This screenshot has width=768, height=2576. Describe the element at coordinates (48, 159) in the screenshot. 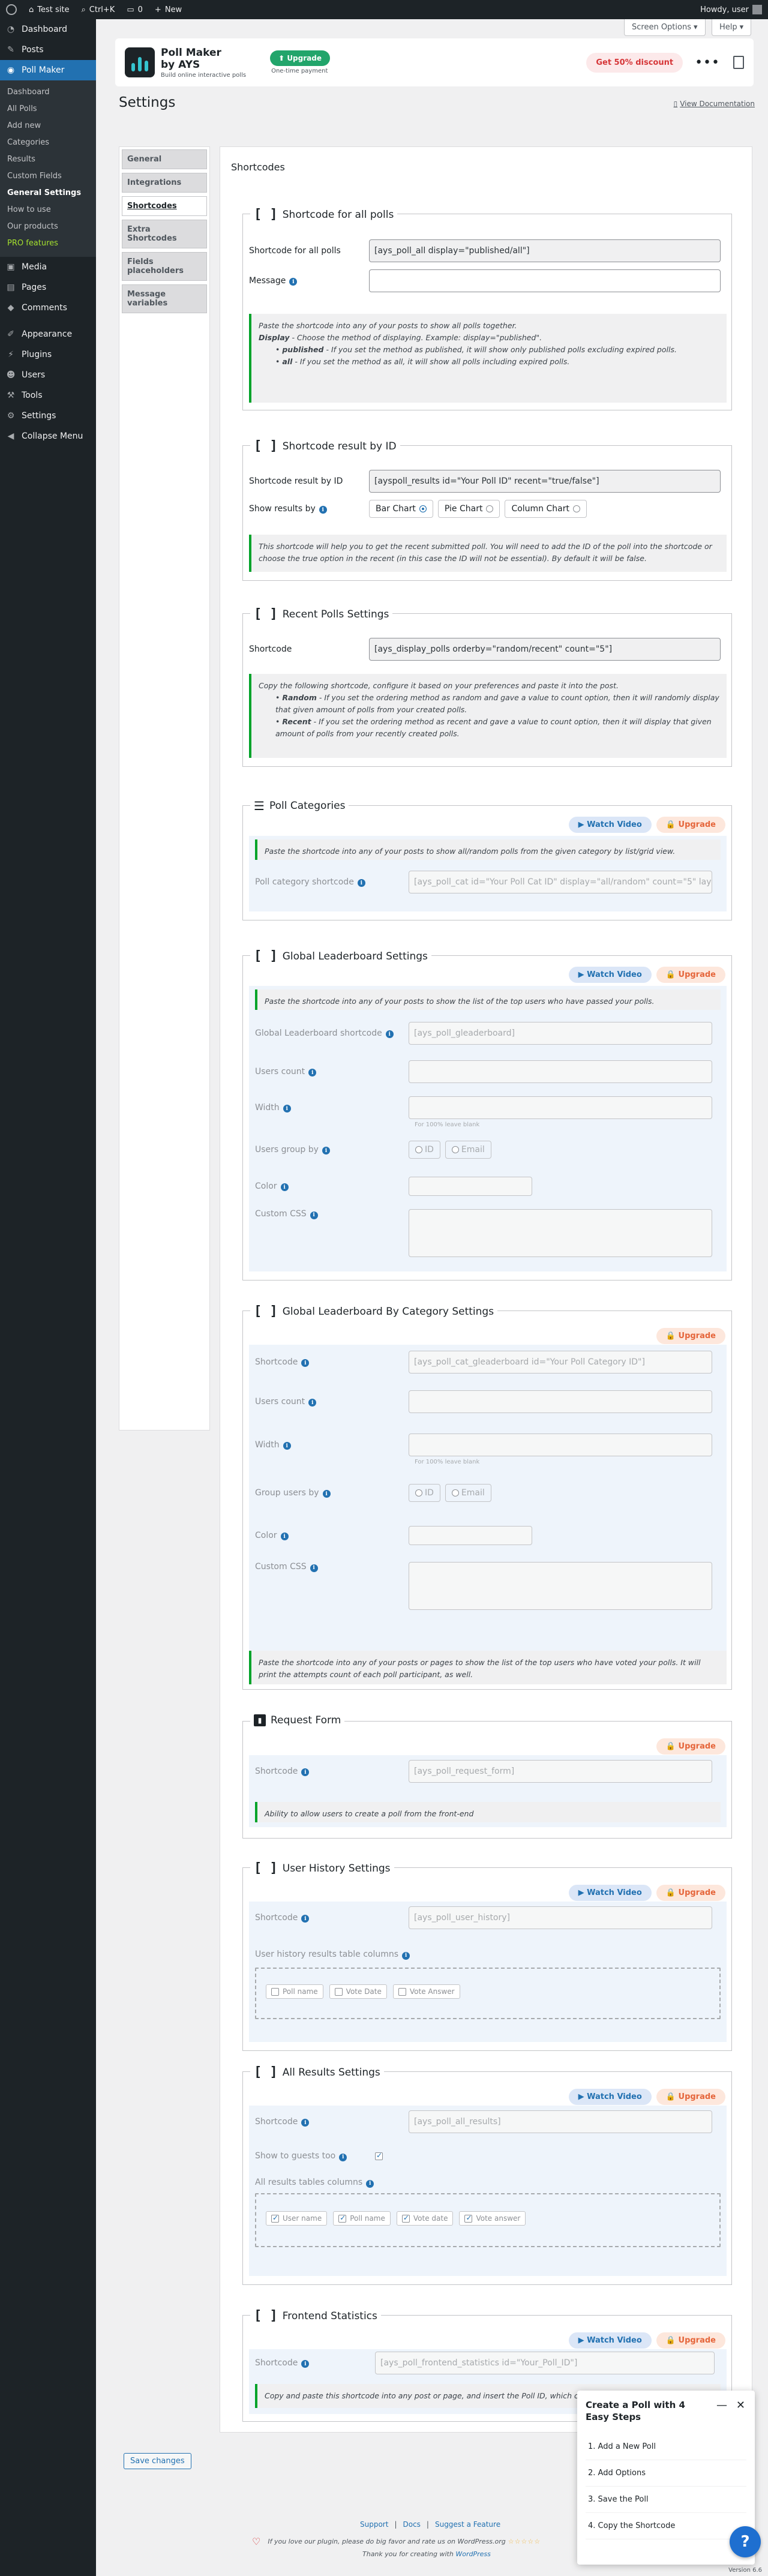

I see `submenu-results: Results` at that location.